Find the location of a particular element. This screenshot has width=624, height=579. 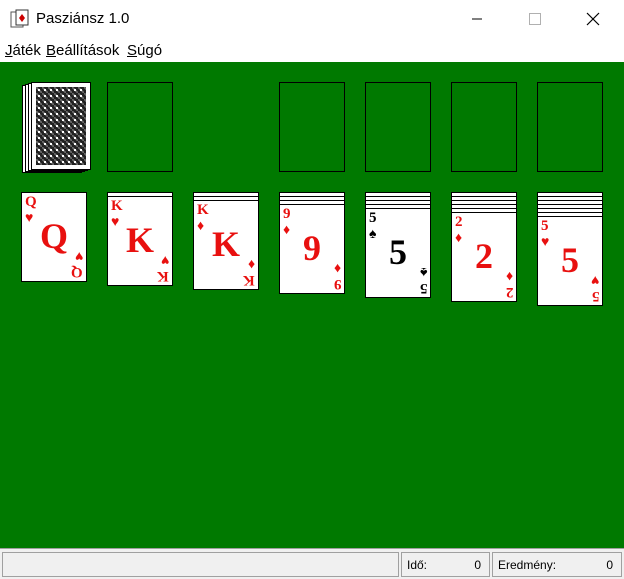

score-label: Eredmény: is located at coordinates (527, 565).